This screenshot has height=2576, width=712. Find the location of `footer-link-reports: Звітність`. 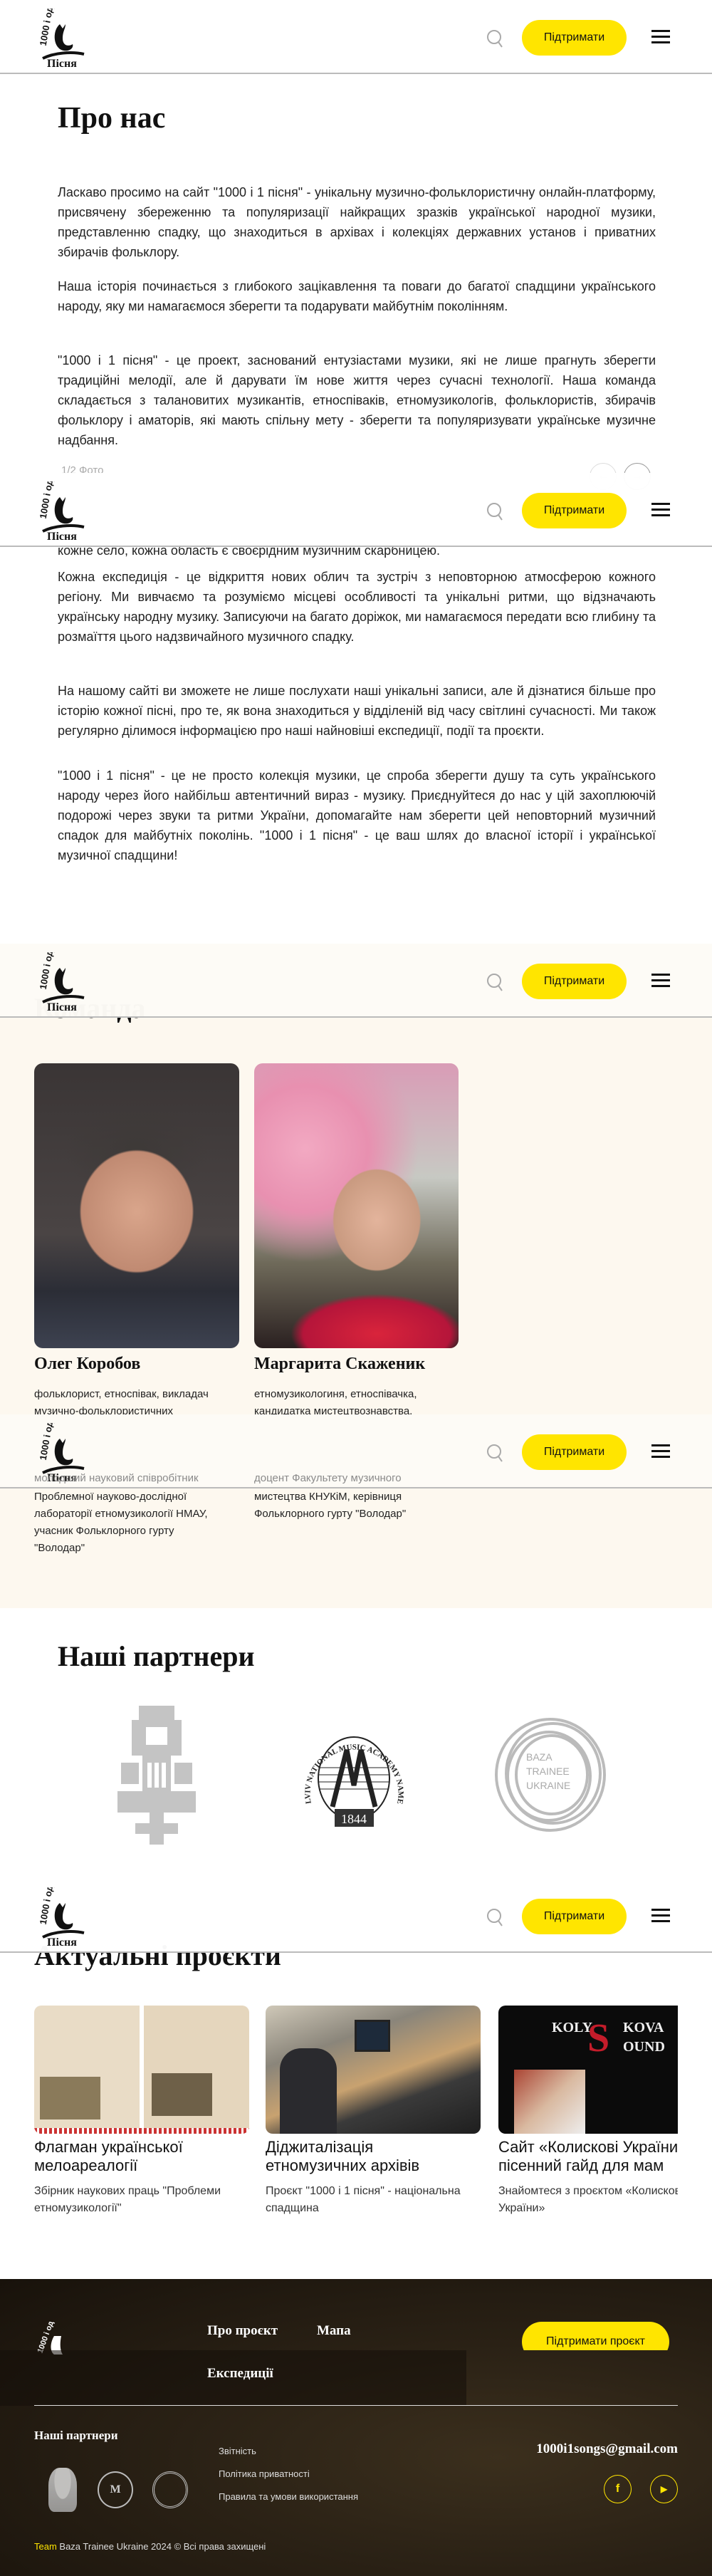

footer-link-reports: Звітність is located at coordinates (237, 2451).